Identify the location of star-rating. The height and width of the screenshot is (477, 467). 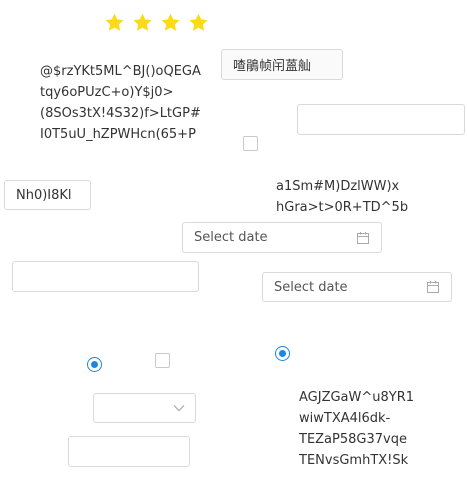
(156, 25).